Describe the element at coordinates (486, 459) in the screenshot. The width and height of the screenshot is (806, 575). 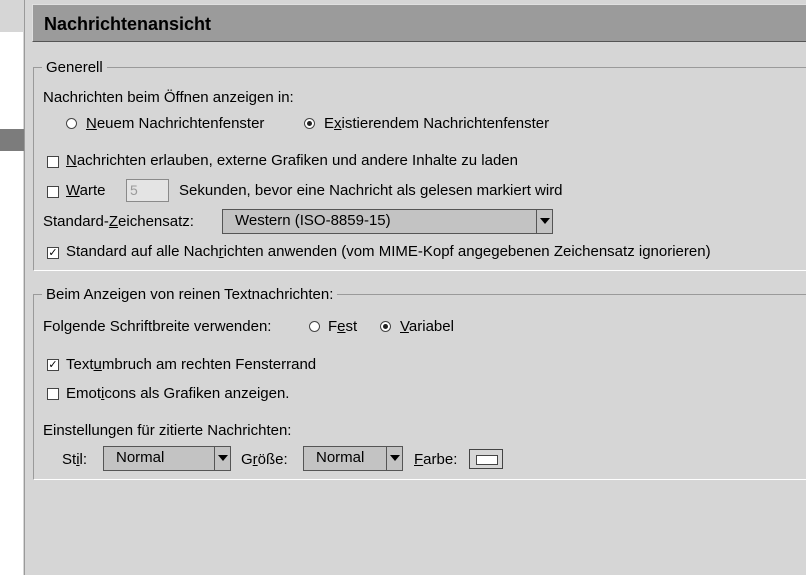
I see `color-picker-button` at that location.